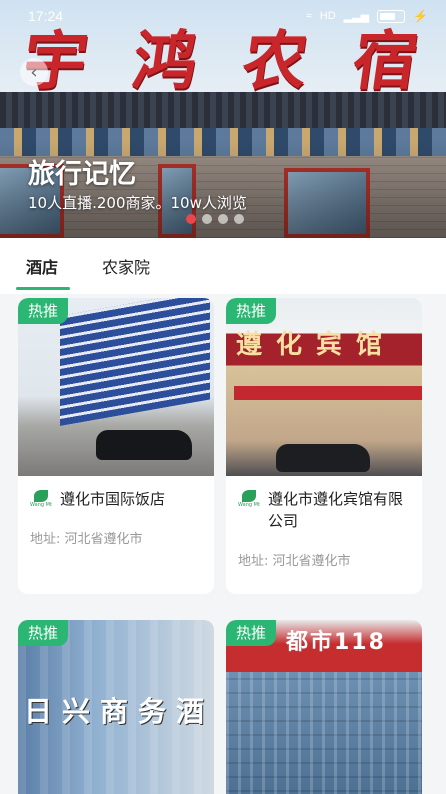 This screenshot has width=446, height=794. What do you see at coordinates (215, 219) in the screenshot?
I see `carousel-indicator` at bounding box center [215, 219].